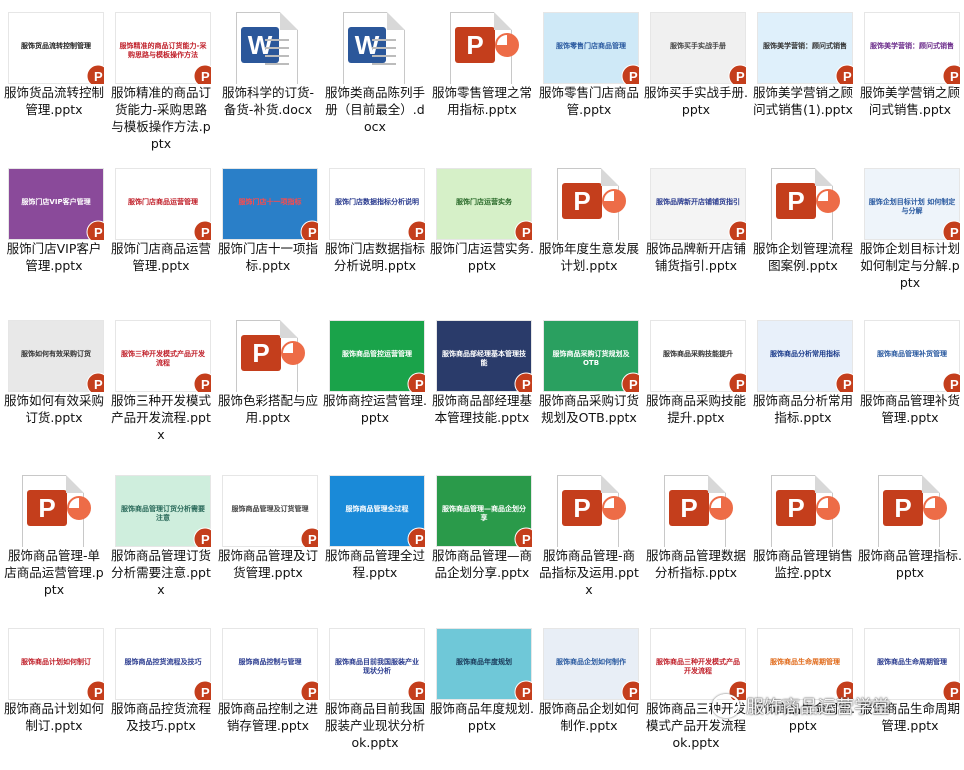 The width and height of the screenshot is (964, 770). I want to click on file-item: 服饰门店VIP客户管理 P 服饰门店VIP客户管理.pptx, so click(53, 235).